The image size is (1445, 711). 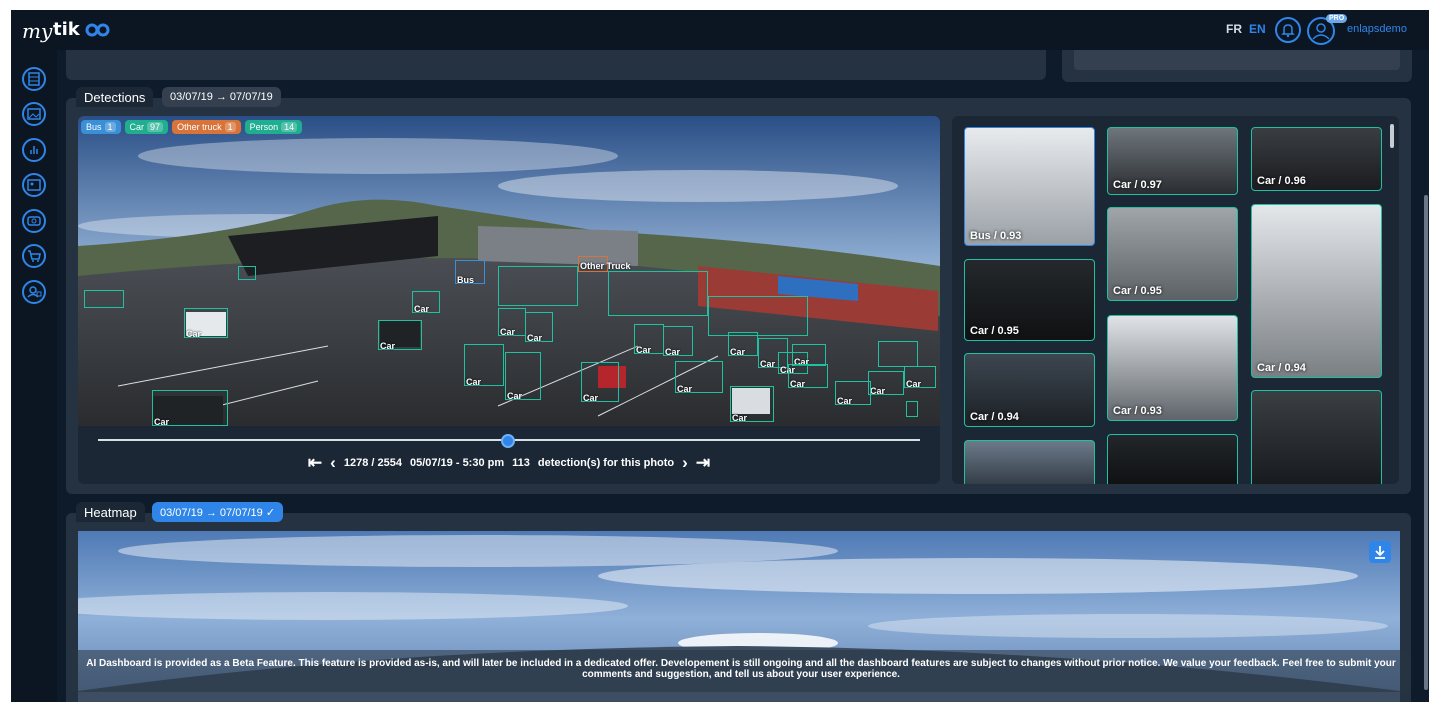 I want to click on photo-icon, so click(x=34, y=185).